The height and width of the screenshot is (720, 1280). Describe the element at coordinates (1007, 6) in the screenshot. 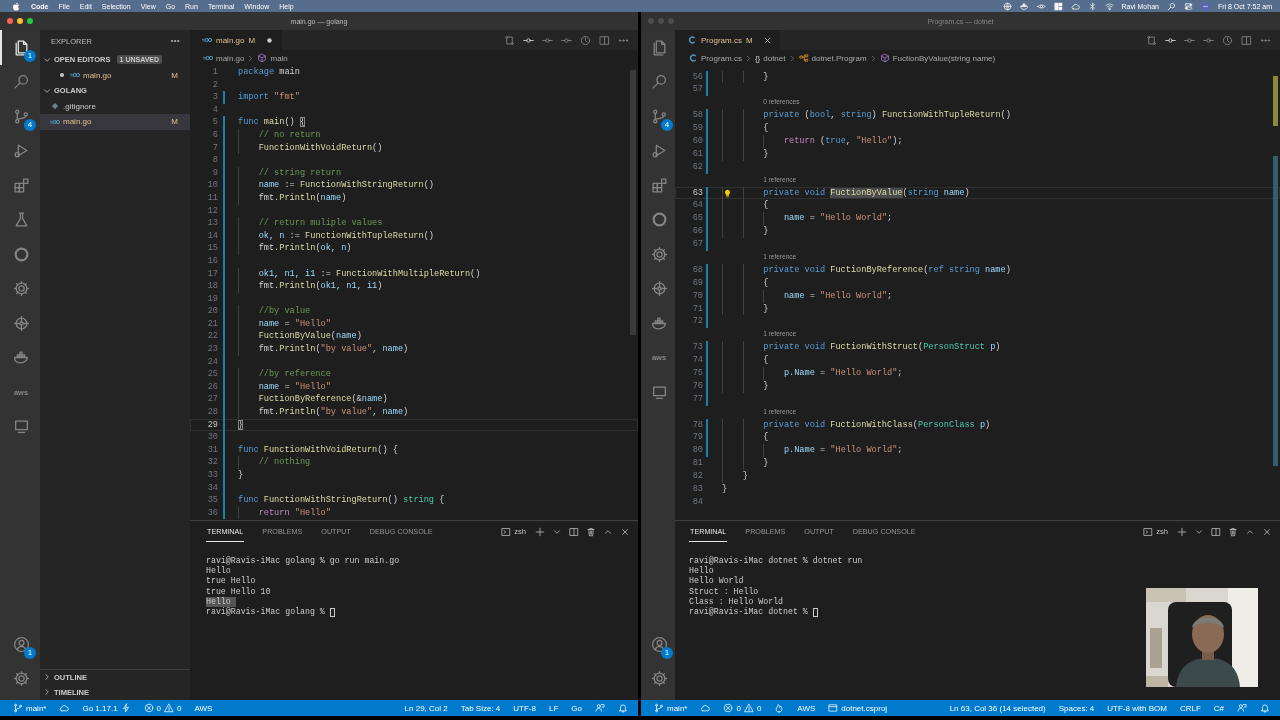

I see `globe-icon` at that location.